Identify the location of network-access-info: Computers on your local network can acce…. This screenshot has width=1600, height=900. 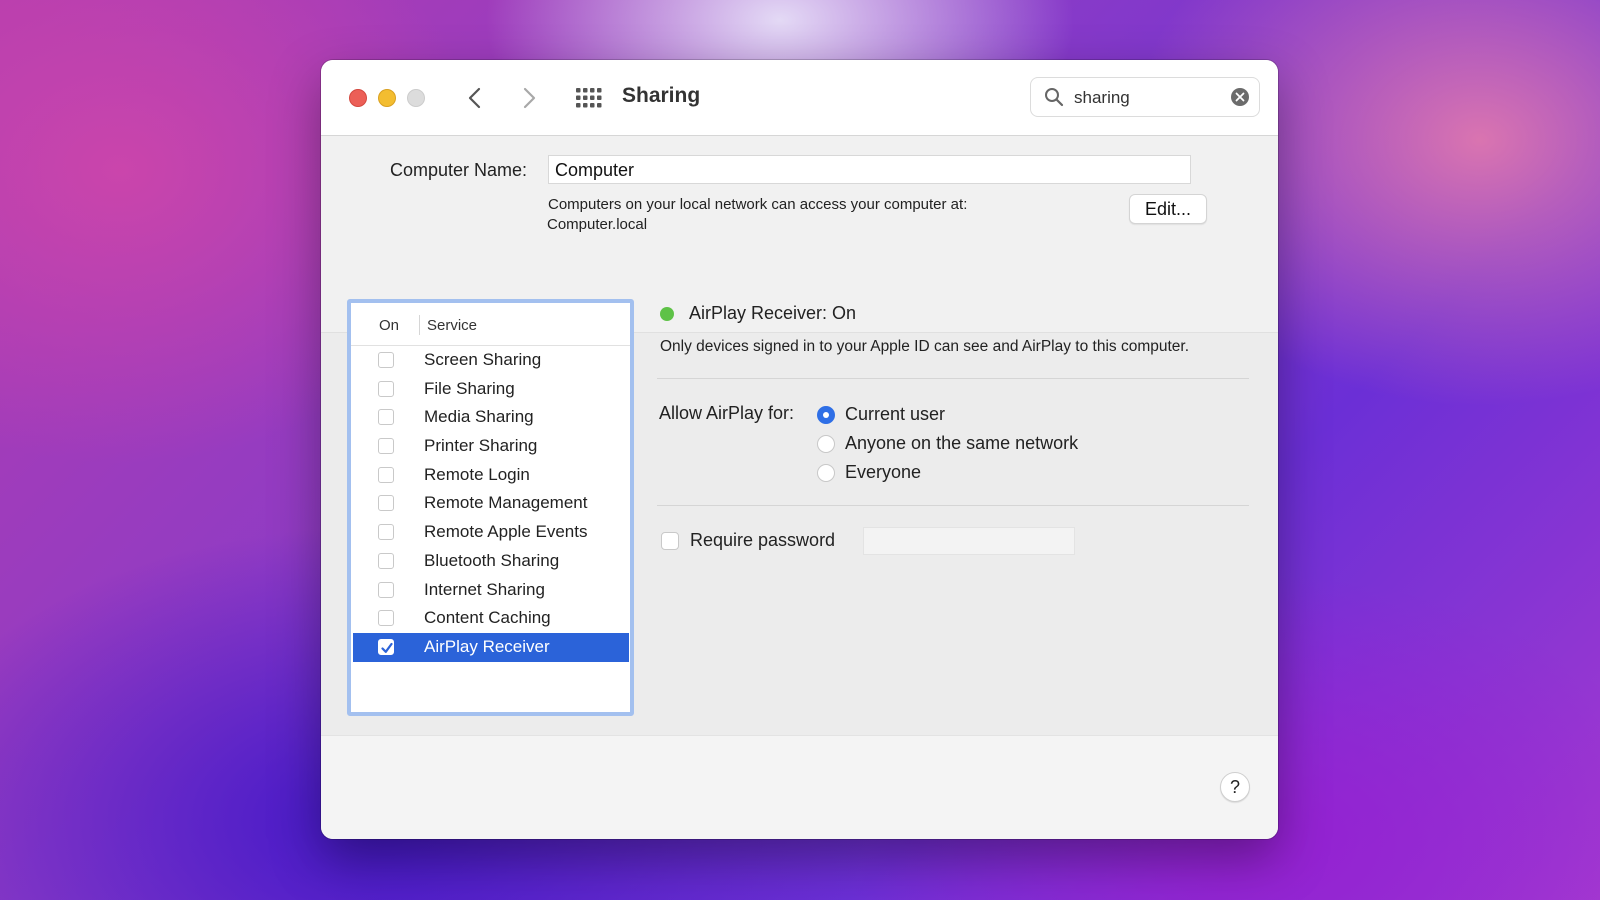
(758, 204).